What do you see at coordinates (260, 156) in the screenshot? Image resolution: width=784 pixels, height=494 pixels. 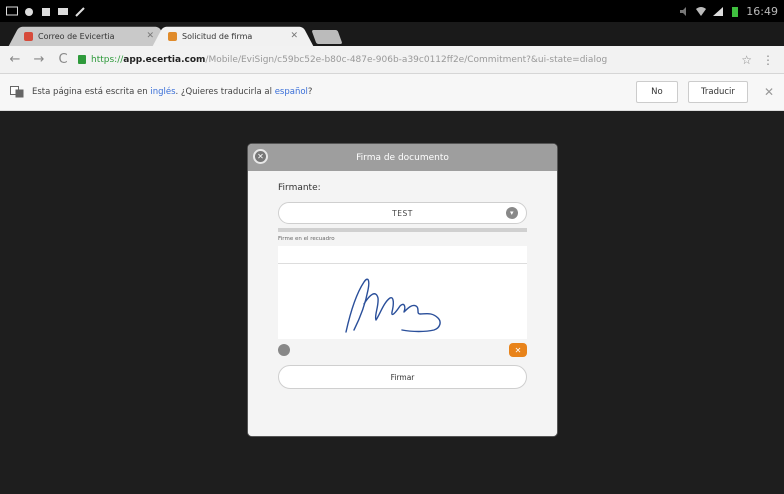 I see `dialog-close-icon: ✕` at bounding box center [260, 156].